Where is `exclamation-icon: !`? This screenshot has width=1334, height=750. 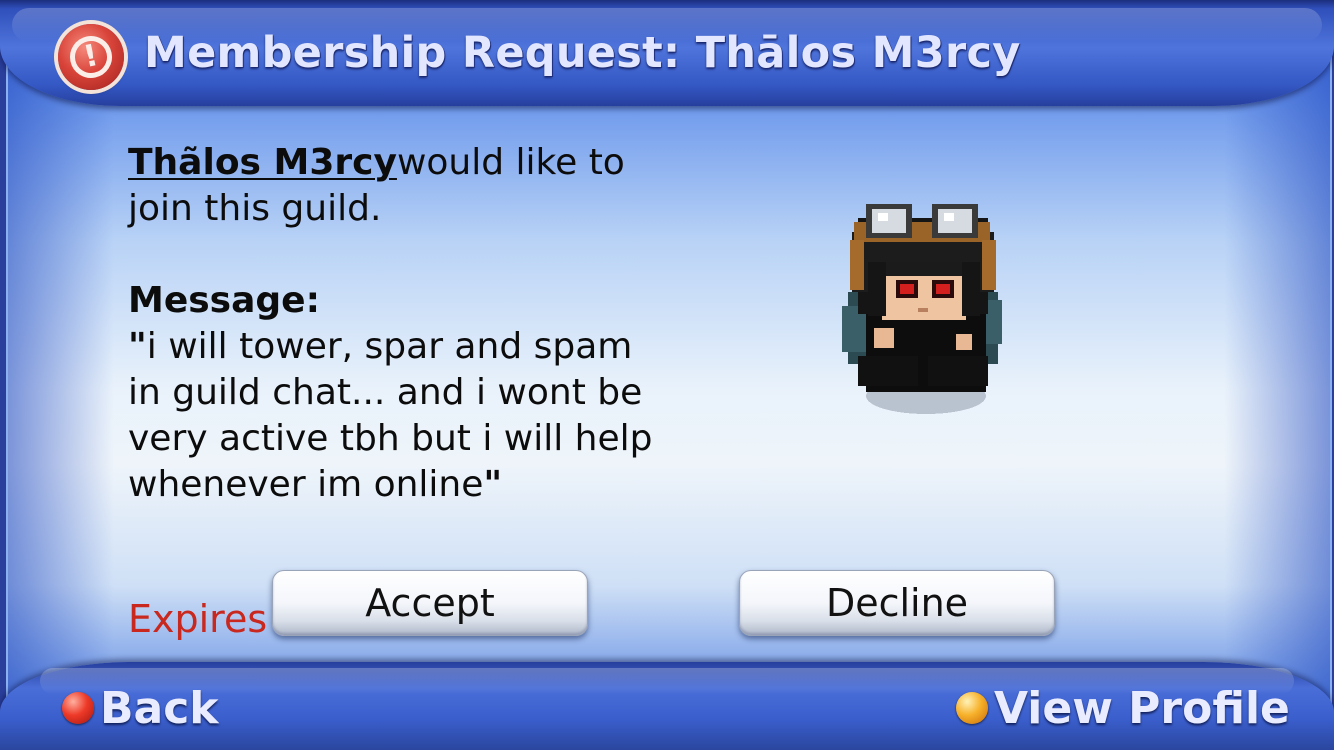 exclamation-icon: ! is located at coordinates (91, 57).